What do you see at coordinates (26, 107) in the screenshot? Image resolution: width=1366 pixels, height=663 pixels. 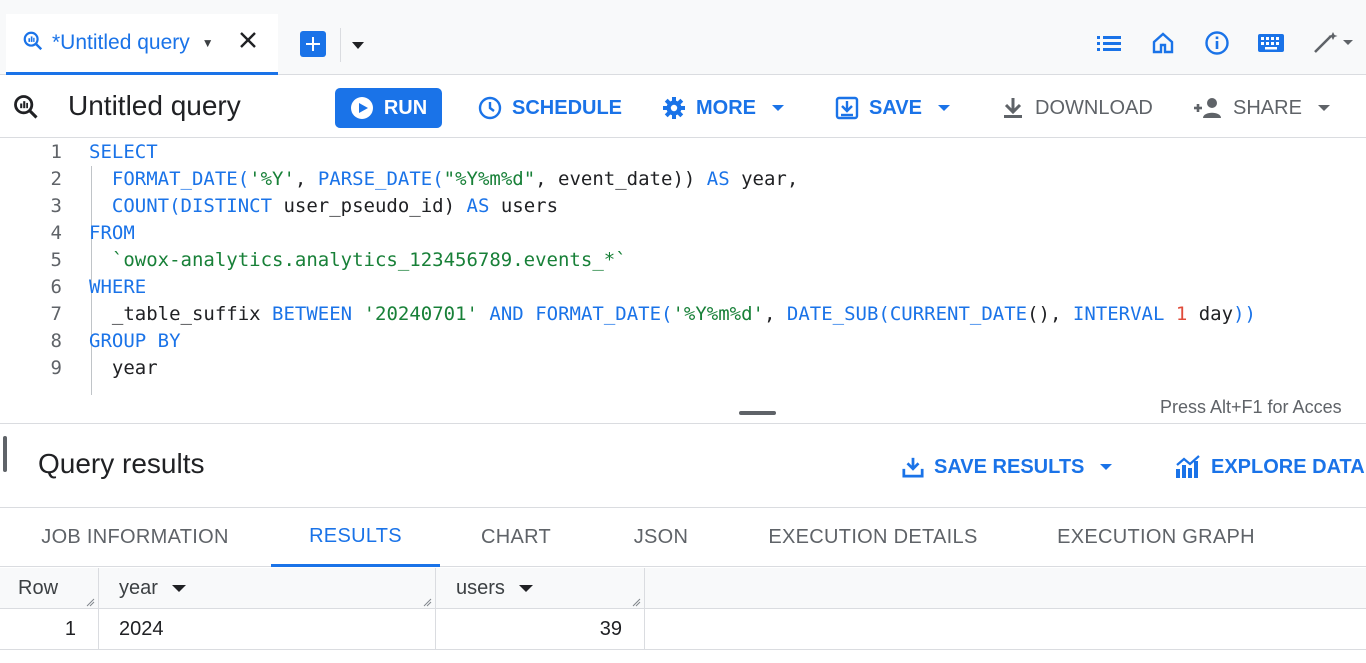 I see `query-editor-icon` at bounding box center [26, 107].